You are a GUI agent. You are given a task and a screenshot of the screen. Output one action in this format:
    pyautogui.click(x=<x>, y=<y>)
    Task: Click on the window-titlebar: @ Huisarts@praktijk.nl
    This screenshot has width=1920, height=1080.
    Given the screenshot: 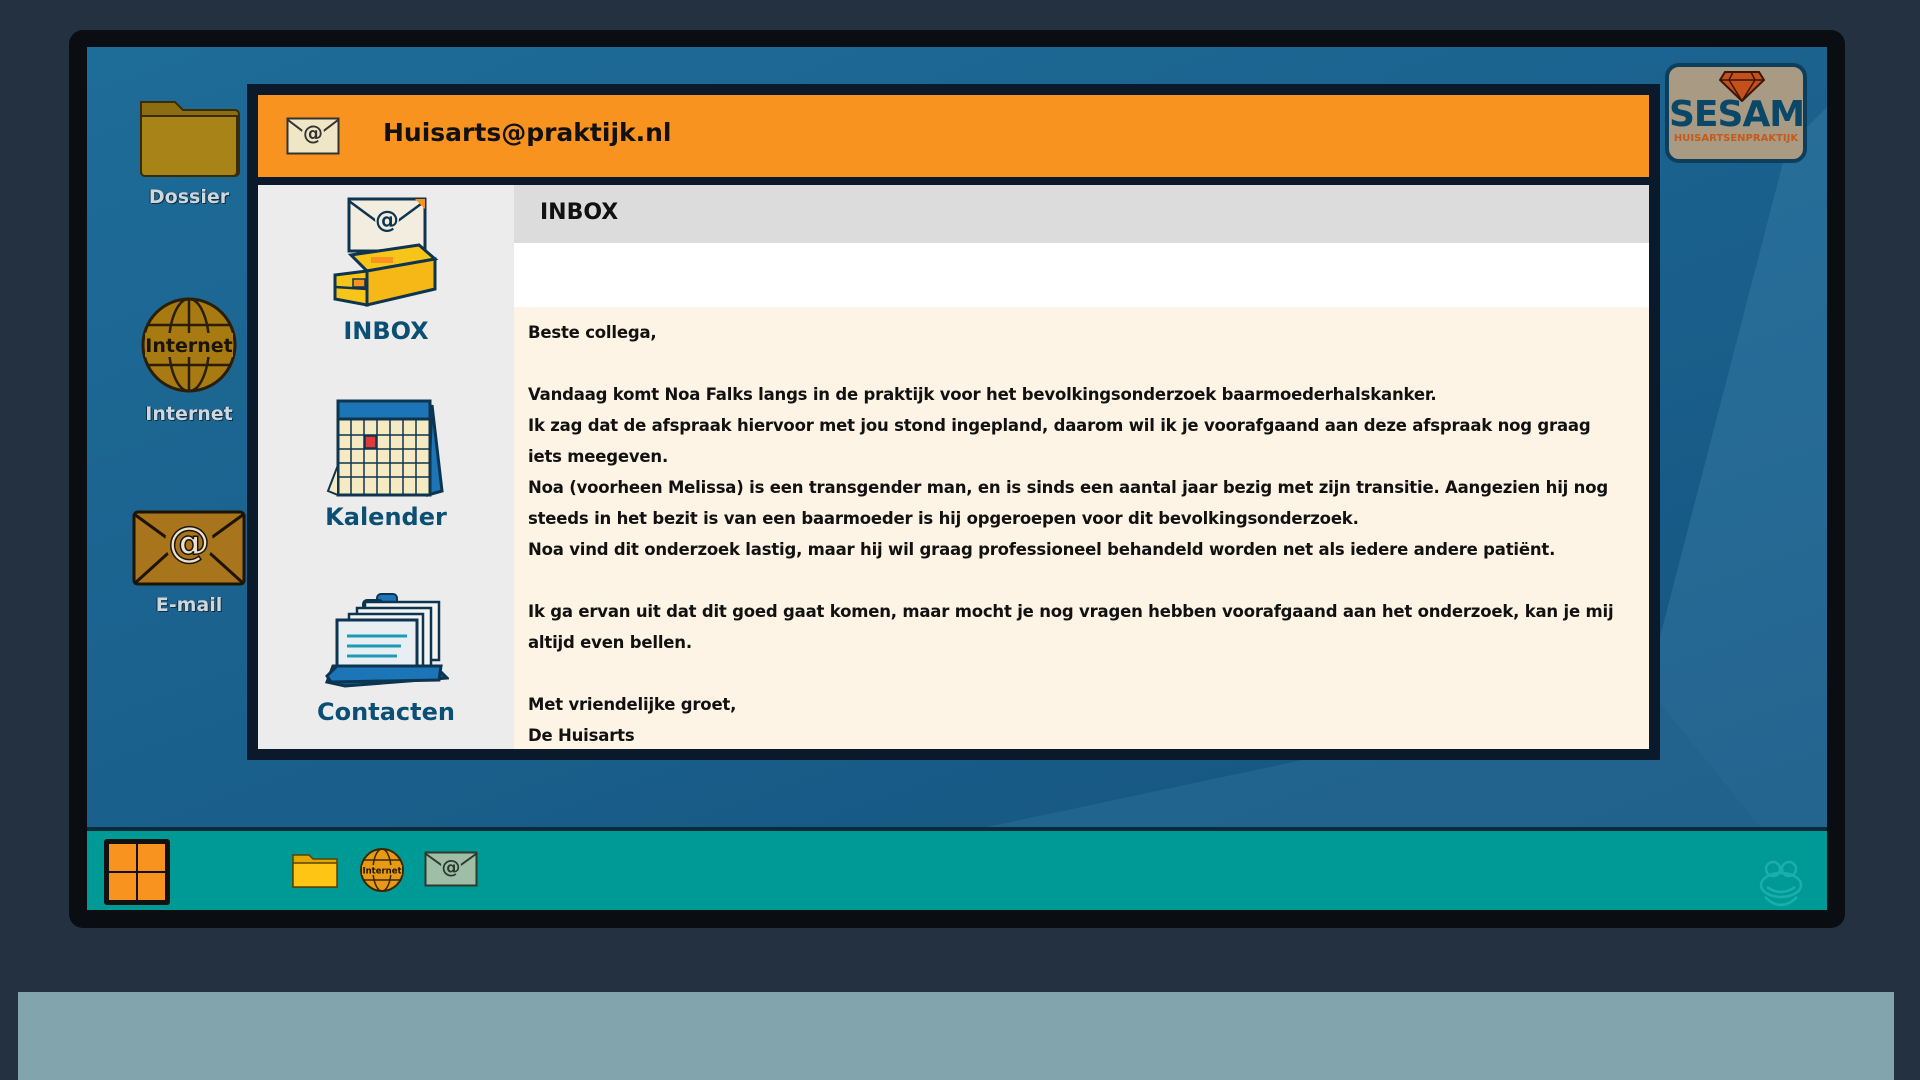 What is the action you would take?
    pyautogui.click(x=953, y=136)
    